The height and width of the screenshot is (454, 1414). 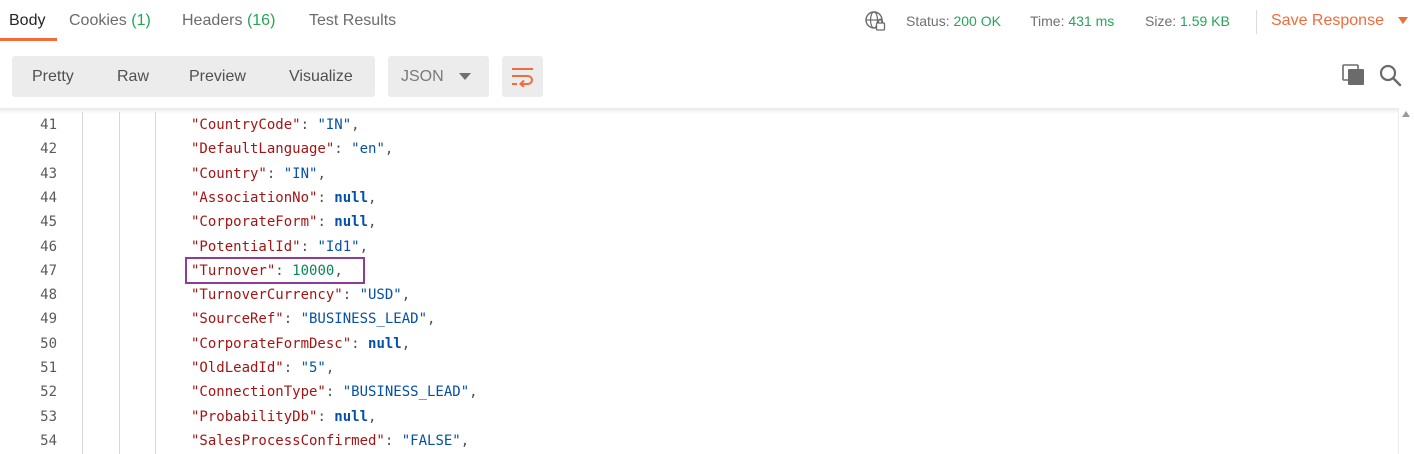 What do you see at coordinates (875, 21) in the screenshot?
I see `globe-lock-icon` at bounding box center [875, 21].